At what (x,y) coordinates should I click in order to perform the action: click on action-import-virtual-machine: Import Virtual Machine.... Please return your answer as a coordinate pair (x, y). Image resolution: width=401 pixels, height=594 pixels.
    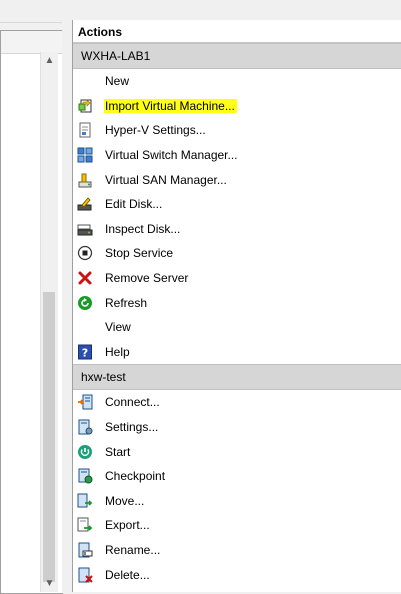
    Looking at the image, I should click on (237, 106).